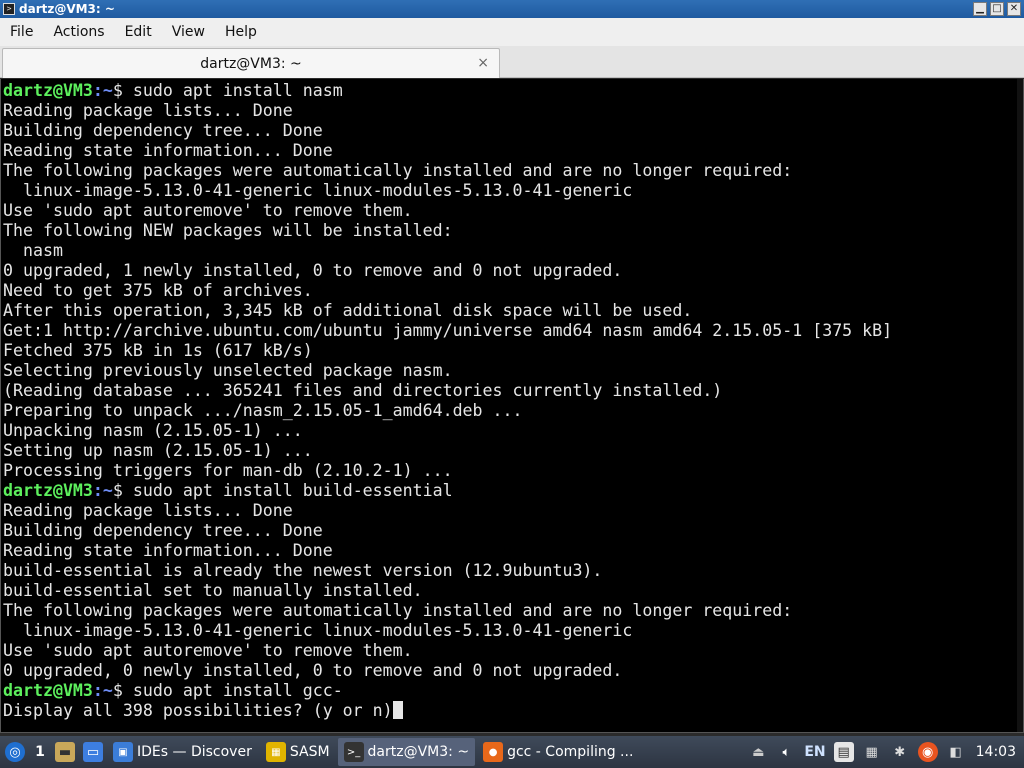 This screenshot has width=1024, height=768. Describe the element at coordinates (513, 711) in the screenshot. I see `terminal-output-line: Display all 398 possibilities? (y or n)` at that location.